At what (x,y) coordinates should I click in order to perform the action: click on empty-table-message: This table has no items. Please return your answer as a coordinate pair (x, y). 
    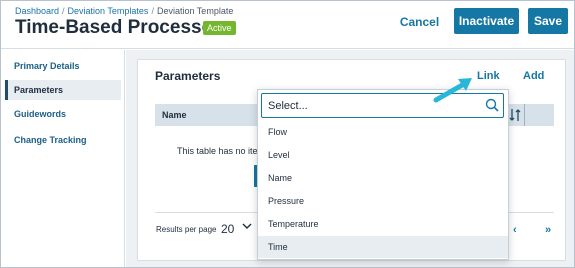
    Looking at the image, I should click on (219, 151).